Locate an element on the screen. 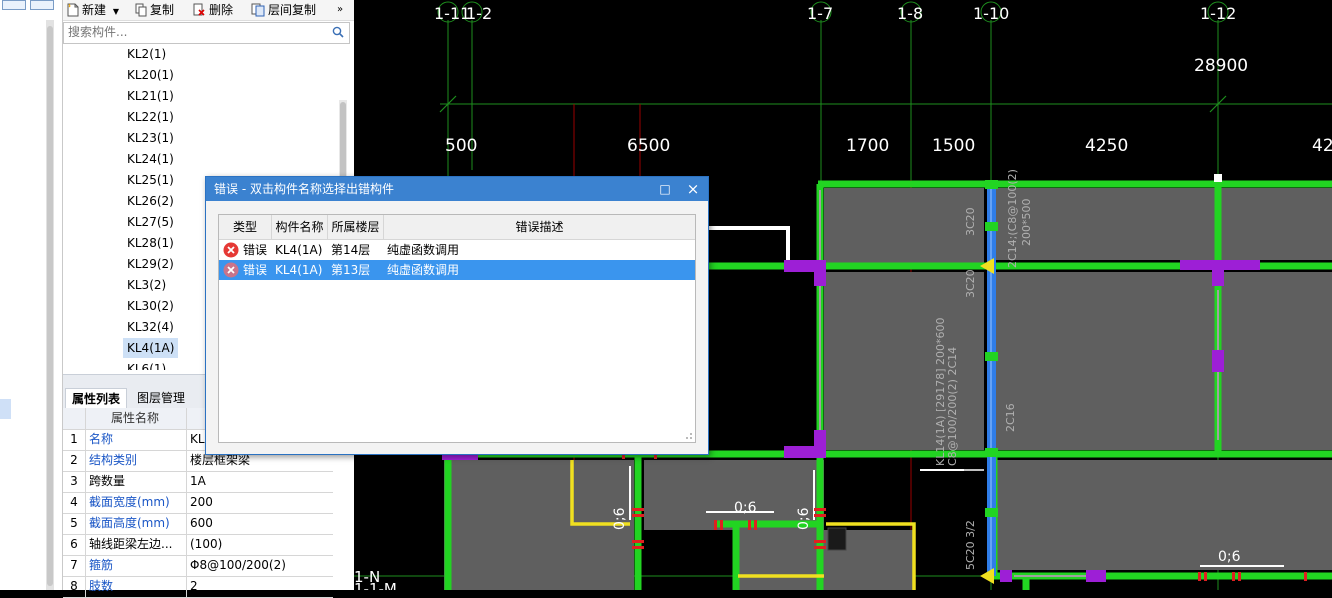 Image resolution: width=1332 pixels, height=598 pixels. anno-0-6-d: 0;6 is located at coordinates (804, 518).